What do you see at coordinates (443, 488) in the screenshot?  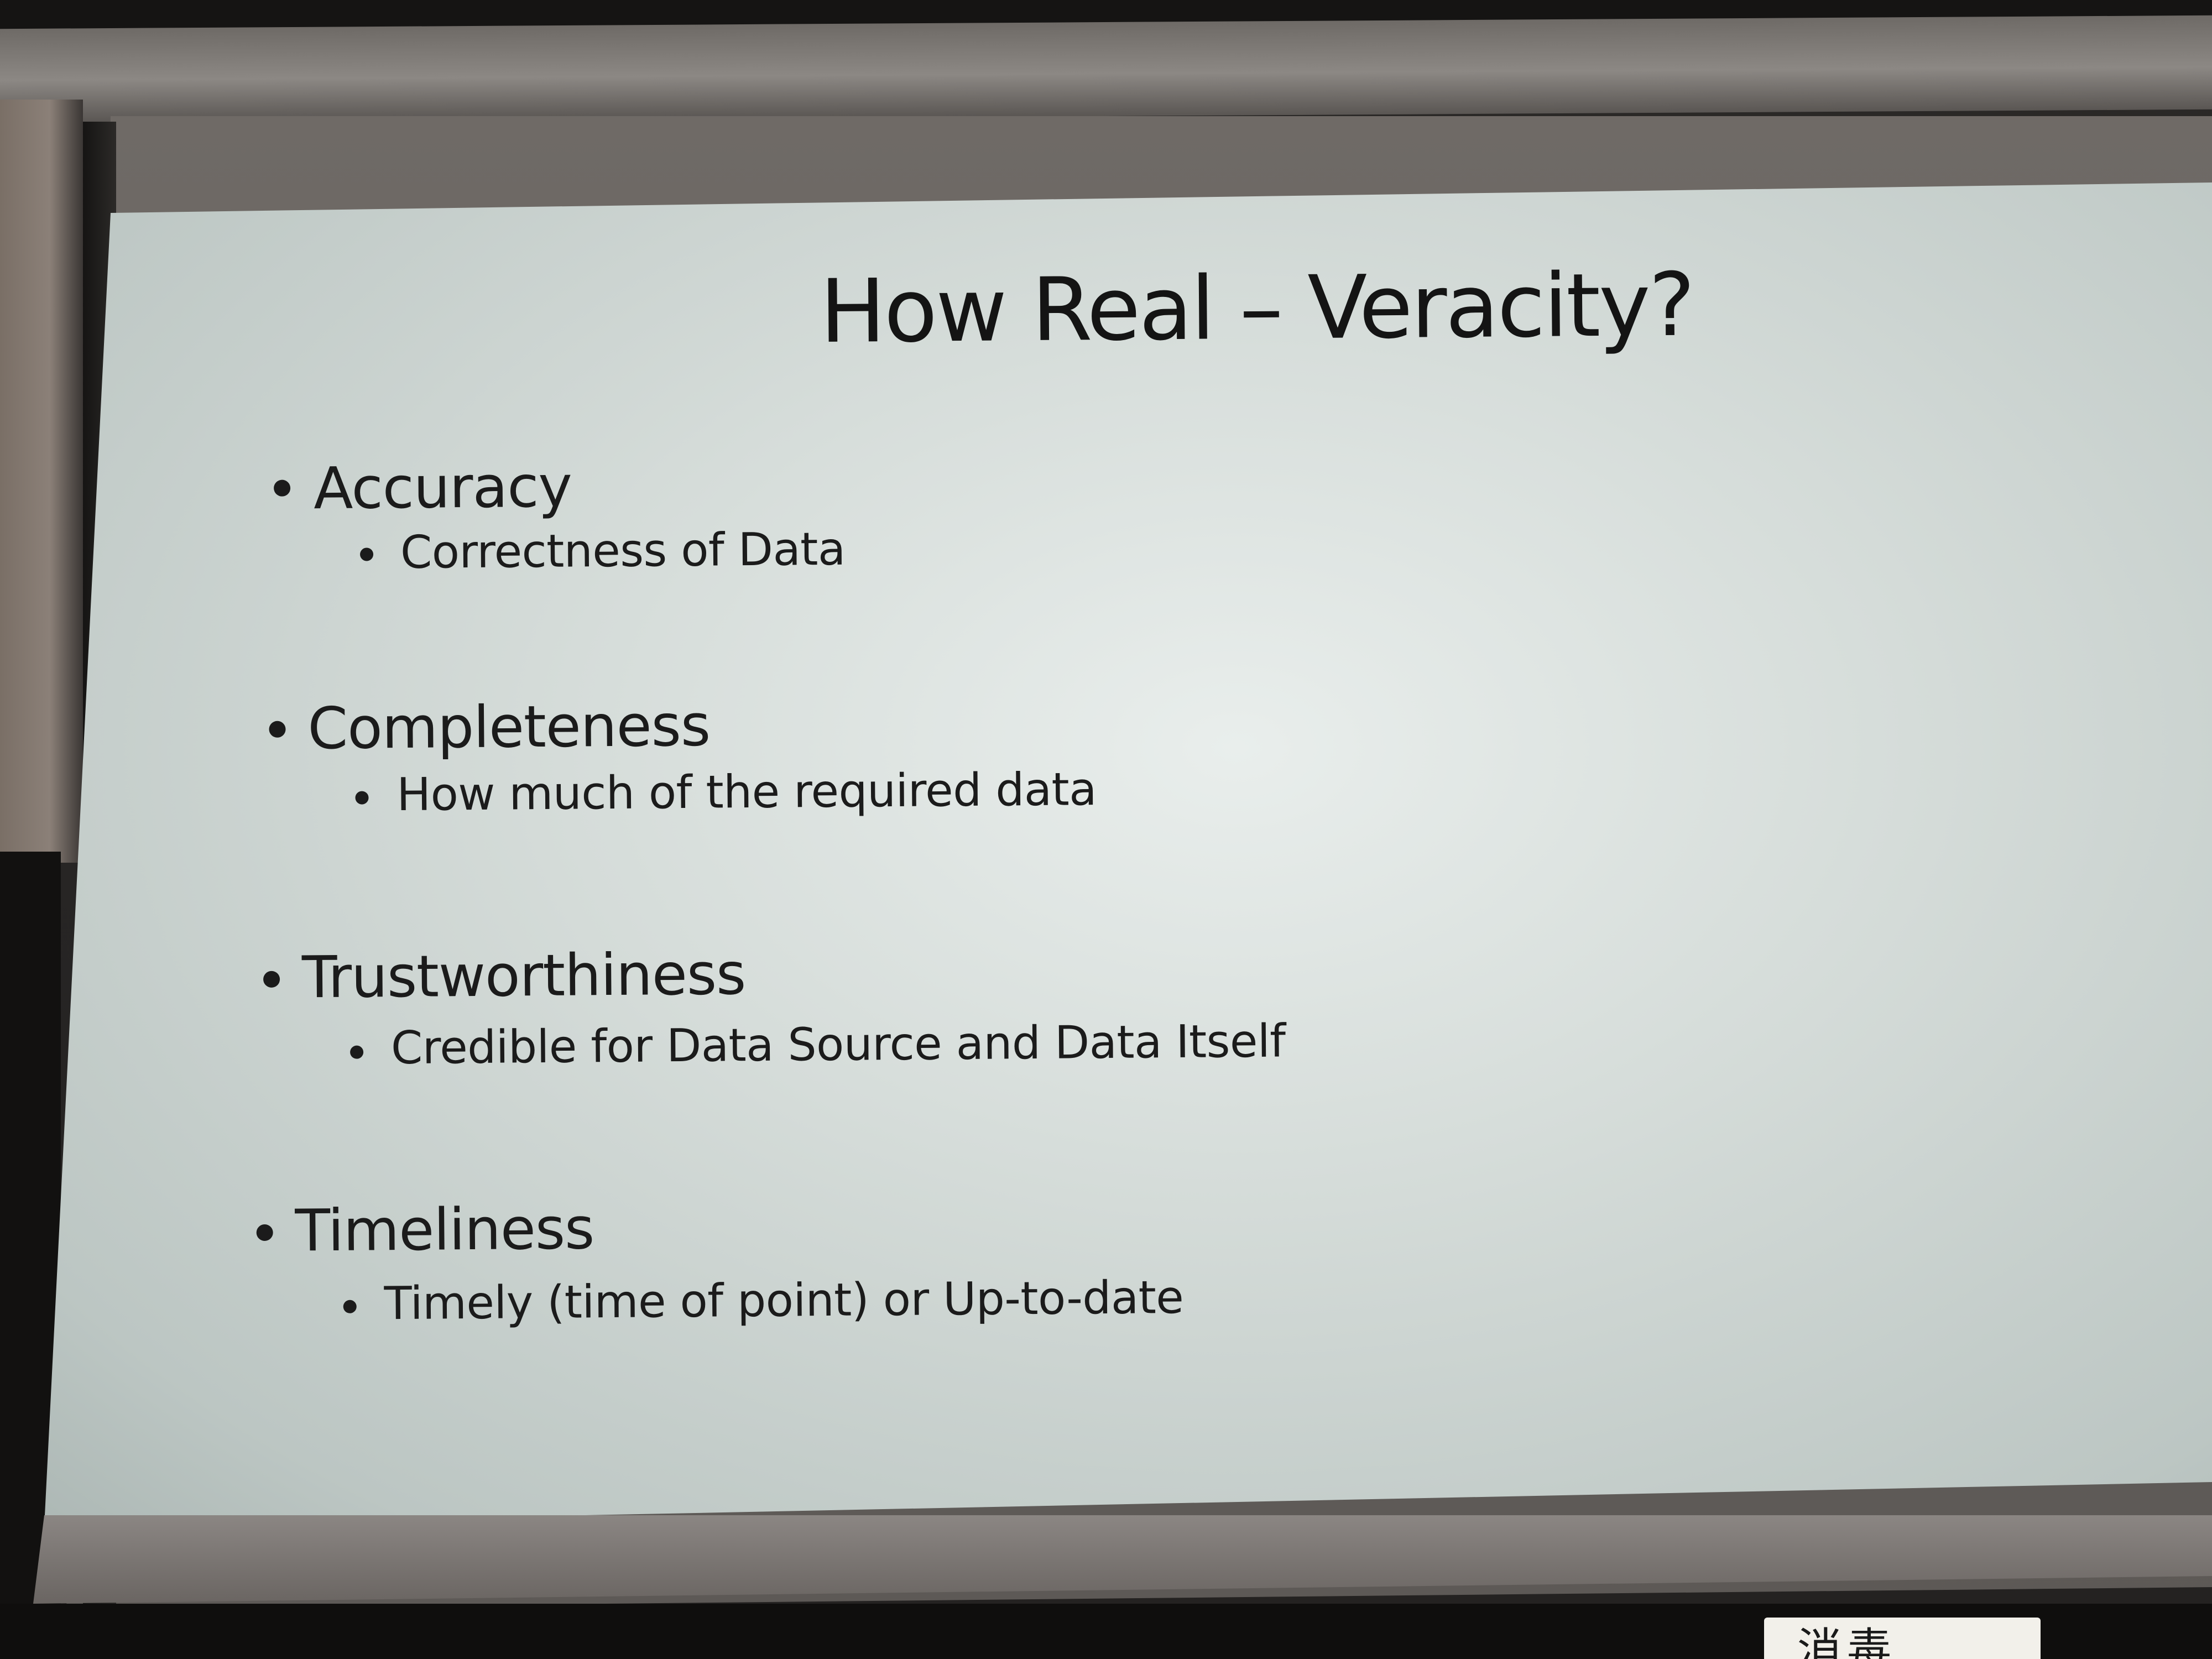 I see `bullet-heading-accuracy: Accuracy` at bounding box center [443, 488].